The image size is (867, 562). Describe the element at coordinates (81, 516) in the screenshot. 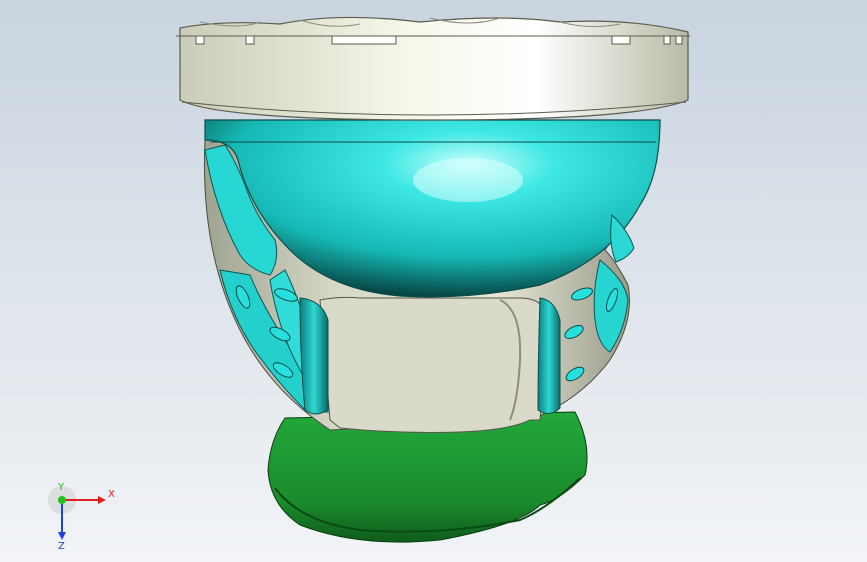

I see `coordinate-triad: X Y Z` at that location.